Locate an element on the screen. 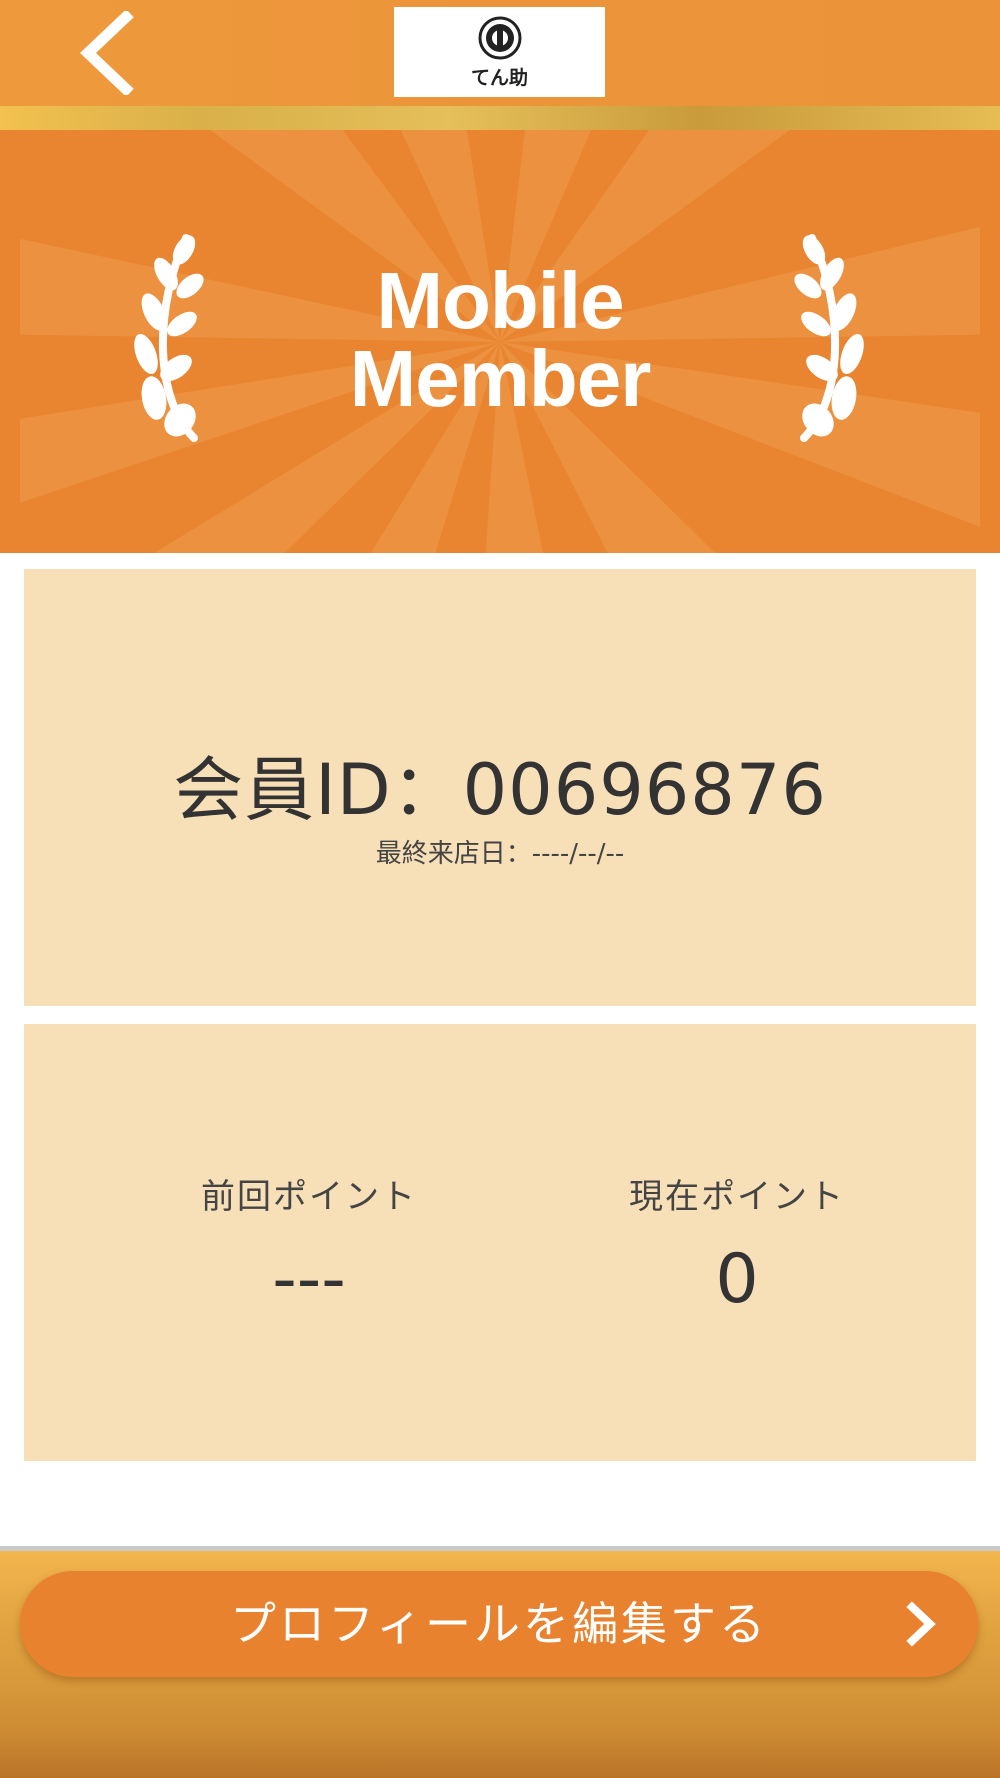 Image resolution: width=1000 pixels, height=1778 pixels. previous-points-label: 前回ポイント is located at coordinates (309, 1197).